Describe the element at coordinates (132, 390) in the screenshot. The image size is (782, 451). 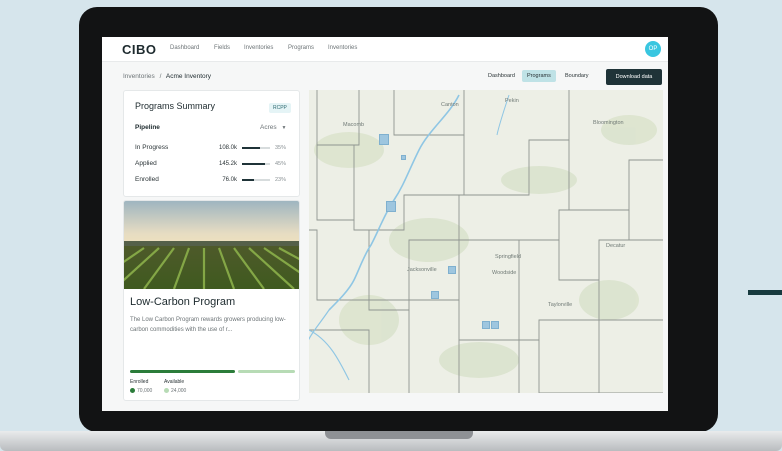
I see `enrolled-dot-icon` at that location.